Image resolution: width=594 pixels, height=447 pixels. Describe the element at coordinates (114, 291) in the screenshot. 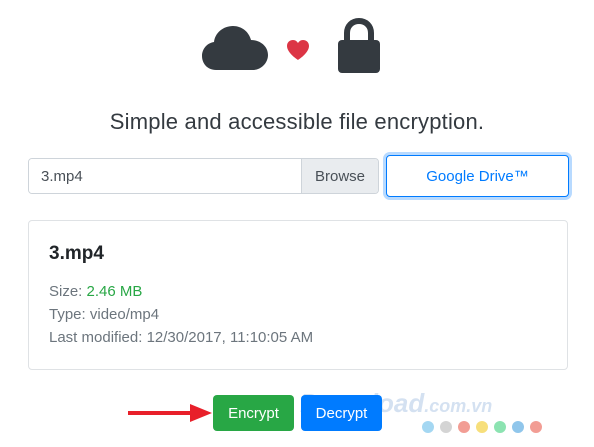

I see `file-size-value: 2.46 MB` at that location.